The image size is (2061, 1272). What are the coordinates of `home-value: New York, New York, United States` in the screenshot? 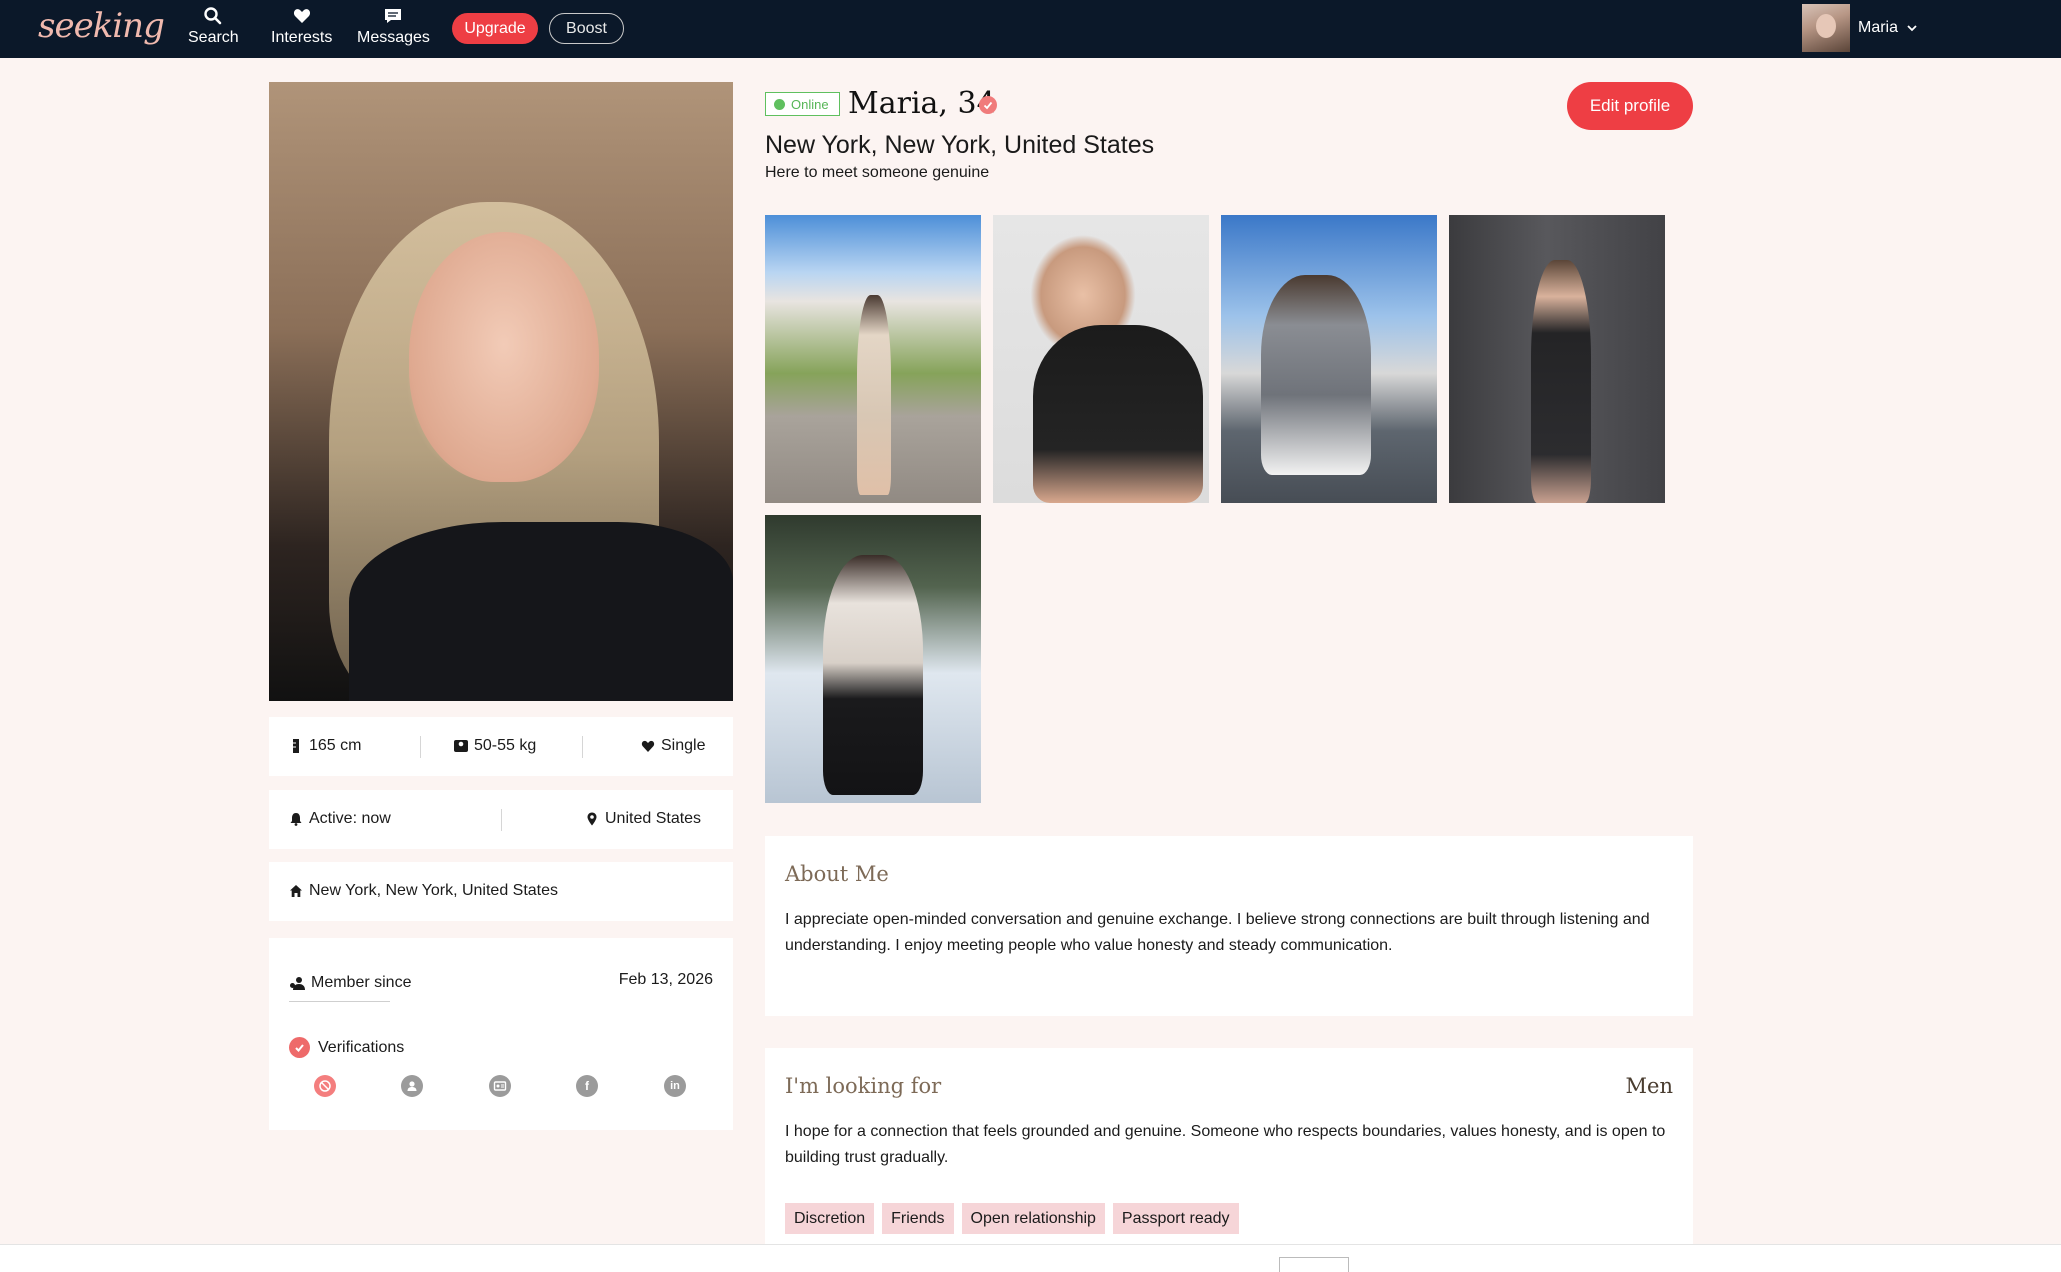 It's located at (434, 890).